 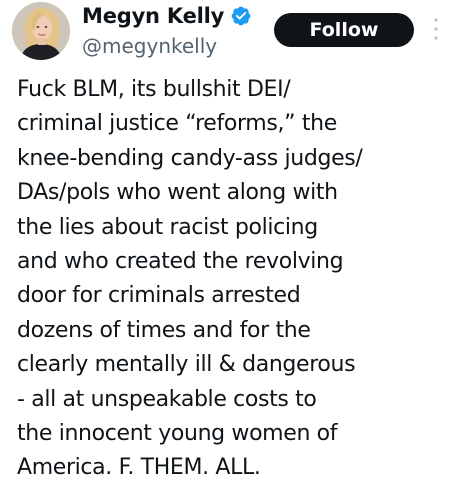 I want to click on tweet-text-line: door for criminals arrested, so click(x=159, y=296).